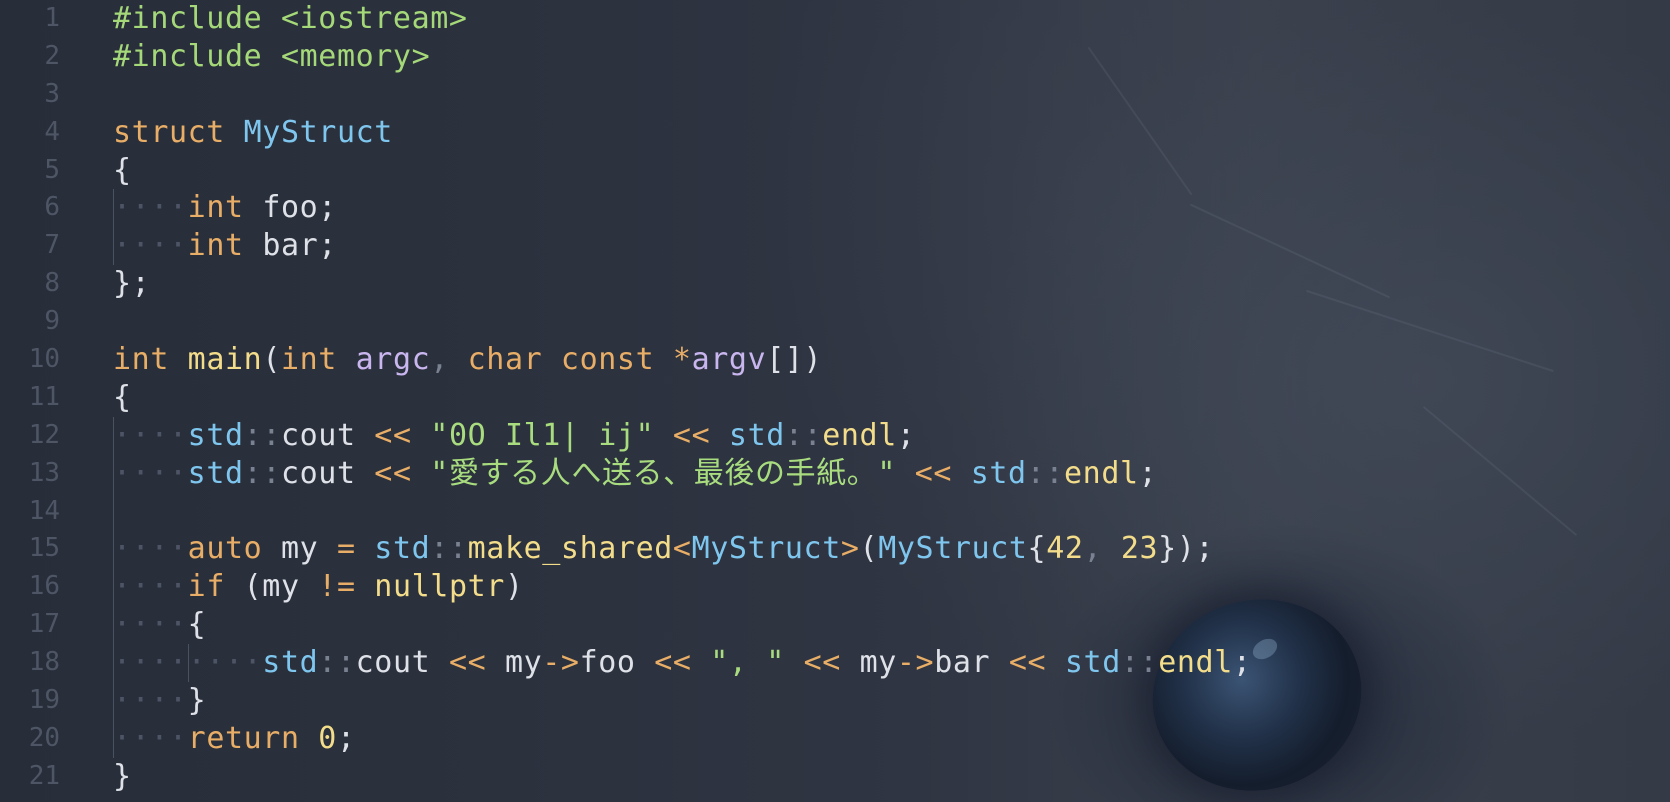 The width and height of the screenshot is (1670, 802). I want to click on code-line: 11 {, so click(835, 398).